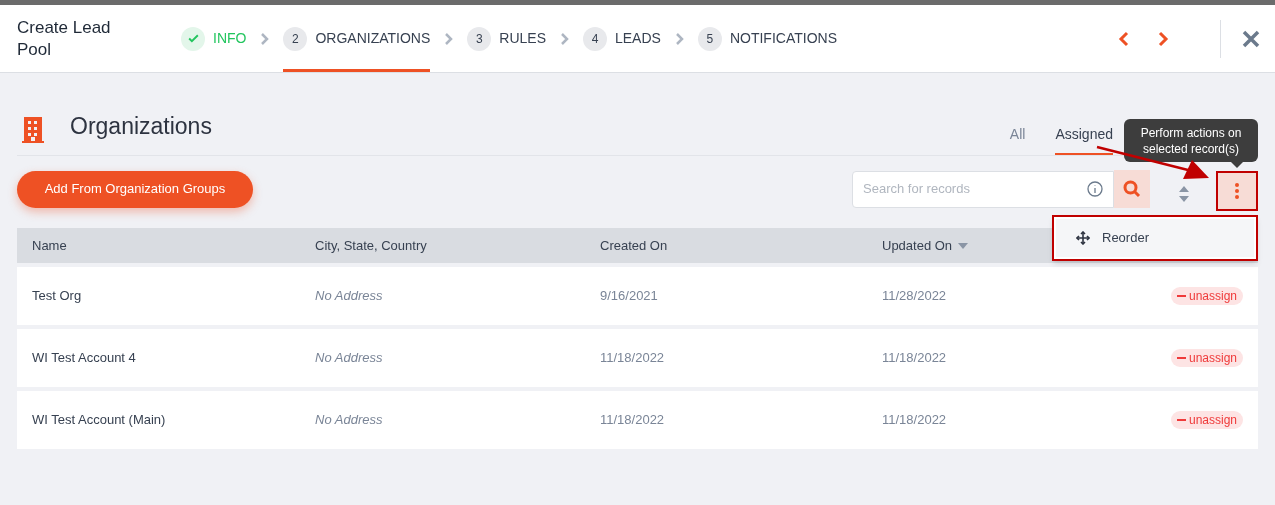 The height and width of the screenshot is (505, 1275). I want to click on step-tab: 4 LEADS, so click(622, 38).